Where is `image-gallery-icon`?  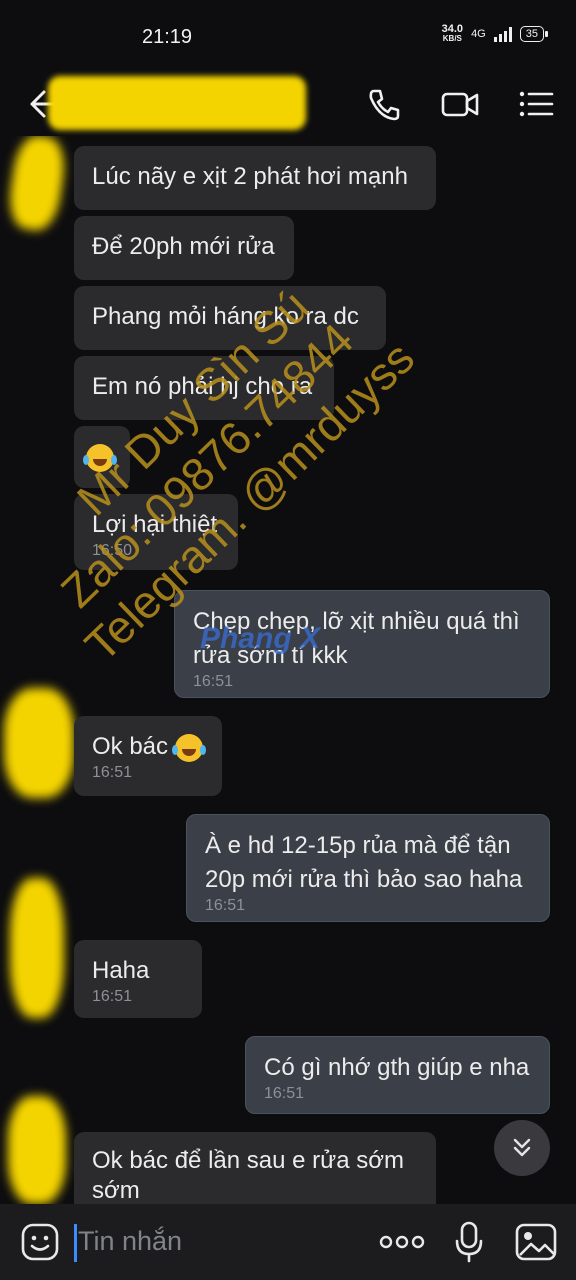 image-gallery-icon is located at coordinates (536, 1242).